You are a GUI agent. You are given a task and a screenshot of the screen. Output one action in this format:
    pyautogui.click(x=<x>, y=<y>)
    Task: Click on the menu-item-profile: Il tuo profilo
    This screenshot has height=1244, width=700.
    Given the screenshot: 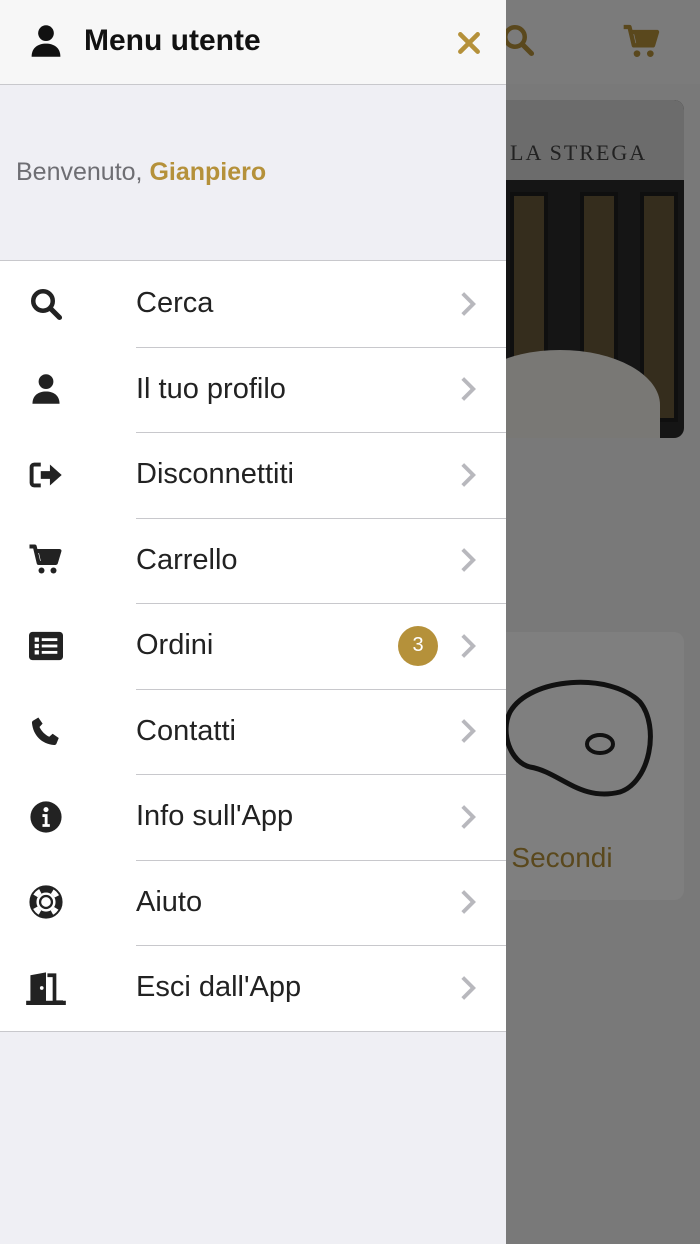 What is the action you would take?
    pyautogui.click(x=253, y=389)
    